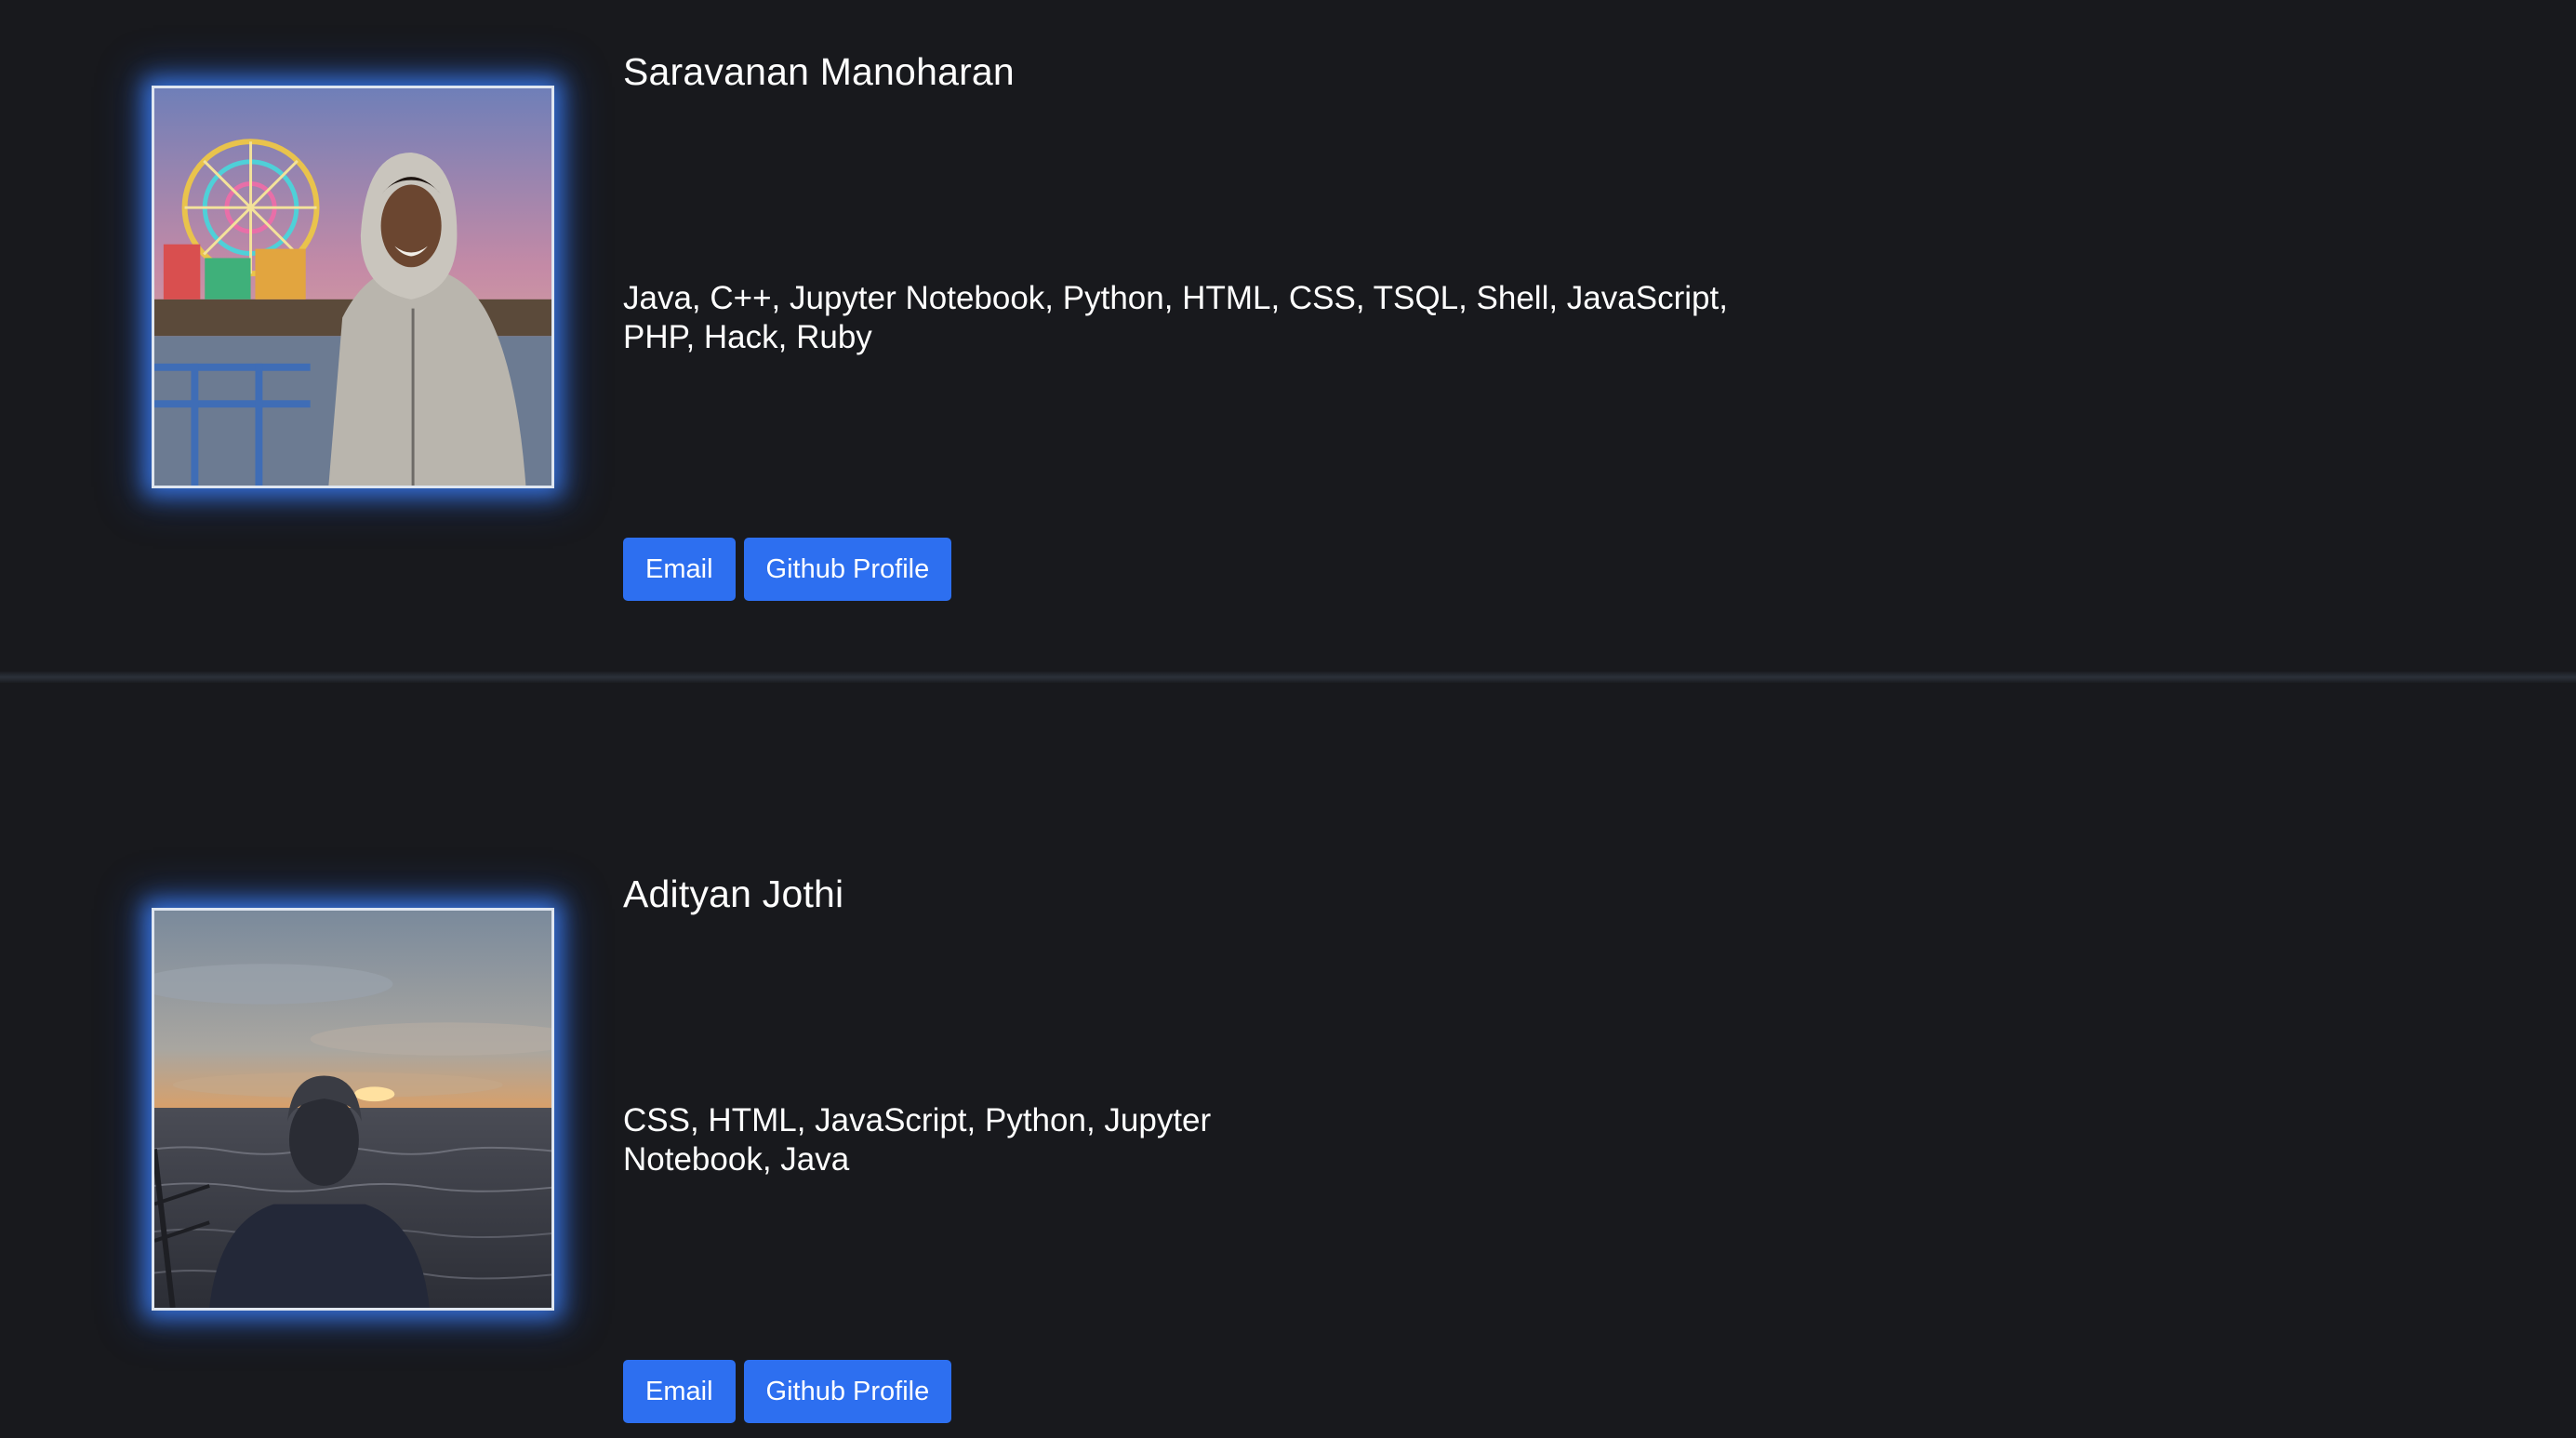 This screenshot has height=1438, width=2576. What do you see at coordinates (1288, 677) in the screenshot?
I see `section-divider` at bounding box center [1288, 677].